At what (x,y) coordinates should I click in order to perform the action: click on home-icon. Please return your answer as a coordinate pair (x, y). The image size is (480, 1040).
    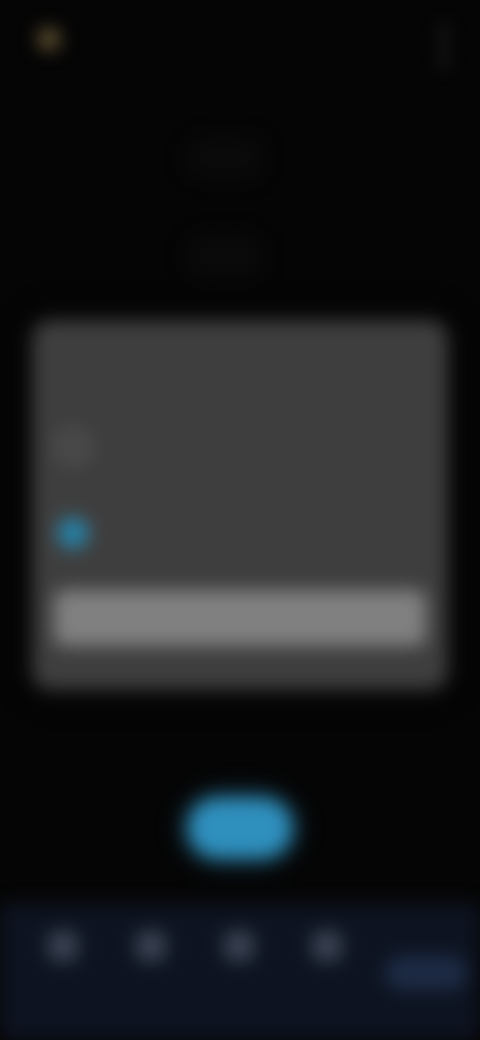
    Looking at the image, I should click on (63, 946).